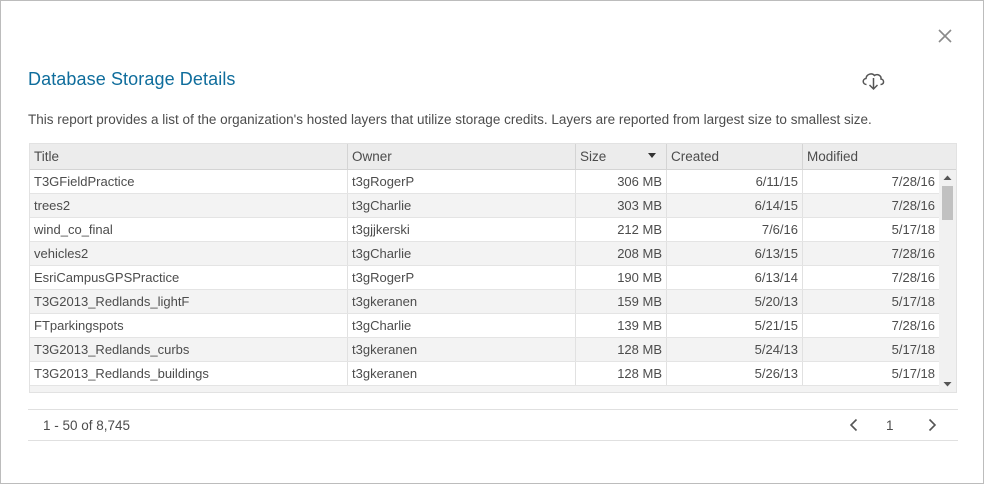  Describe the element at coordinates (484, 389) in the screenshot. I see `table-row-partial` at that location.